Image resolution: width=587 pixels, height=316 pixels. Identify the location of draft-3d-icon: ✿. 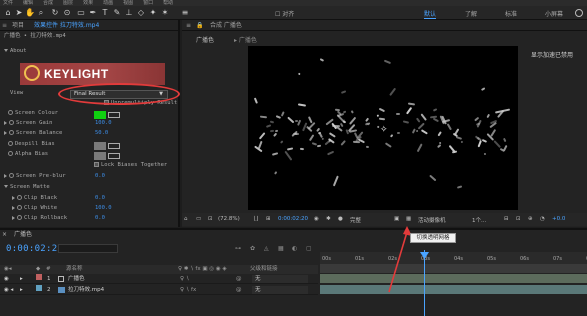
(252, 248).